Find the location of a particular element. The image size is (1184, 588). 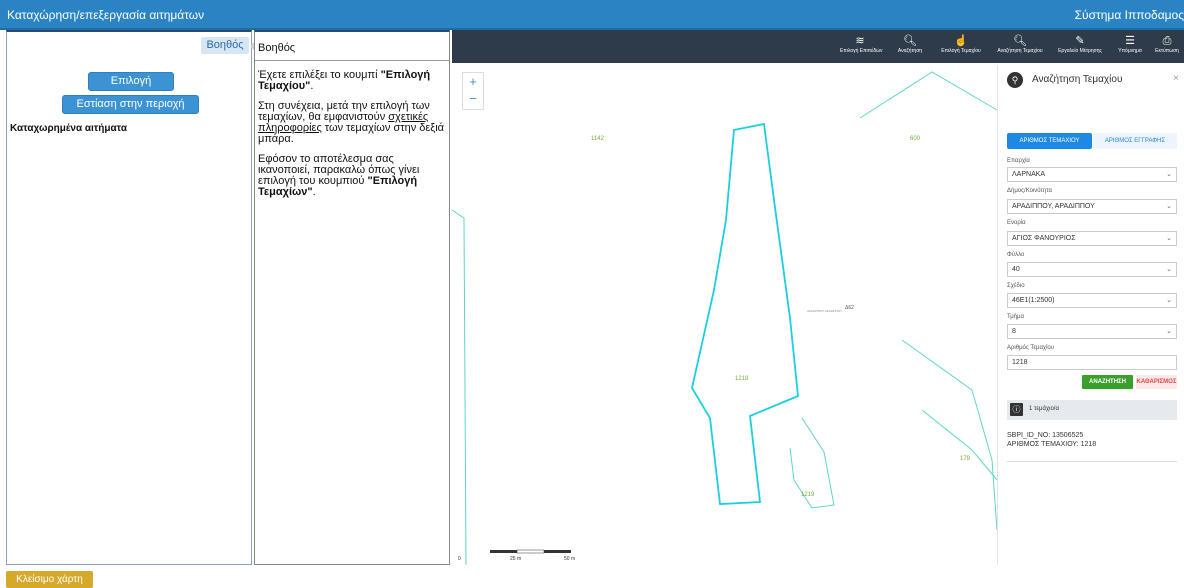

map-label-1218: 1218 is located at coordinates (742, 379).